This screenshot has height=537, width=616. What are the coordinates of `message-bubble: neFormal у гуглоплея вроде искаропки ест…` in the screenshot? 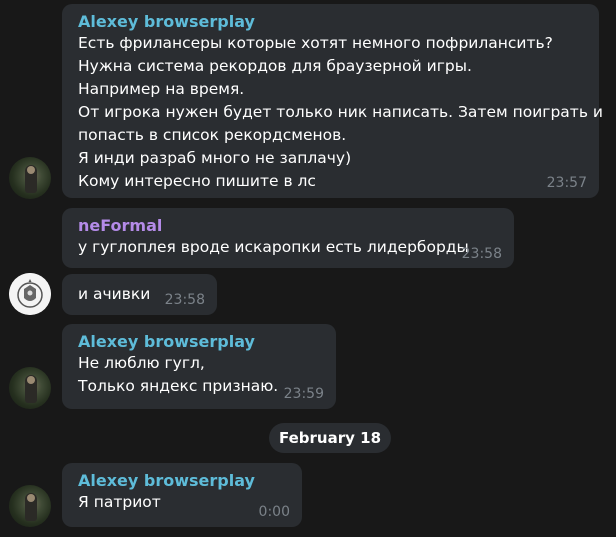 It's located at (288, 238).